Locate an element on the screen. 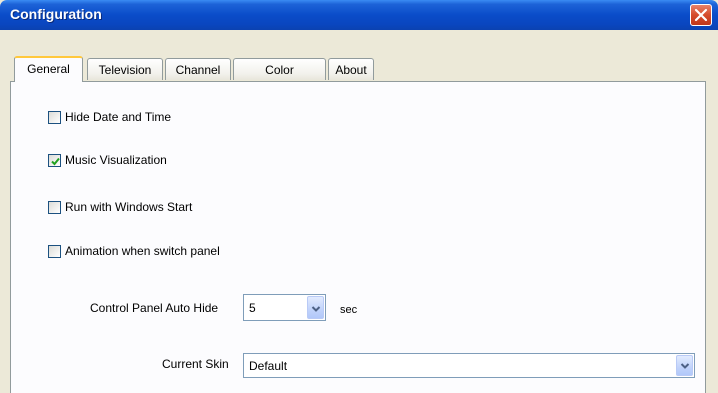 This screenshot has height=393, width=718. checkbox-label: Hide Date and Time is located at coordinates (118, 117).